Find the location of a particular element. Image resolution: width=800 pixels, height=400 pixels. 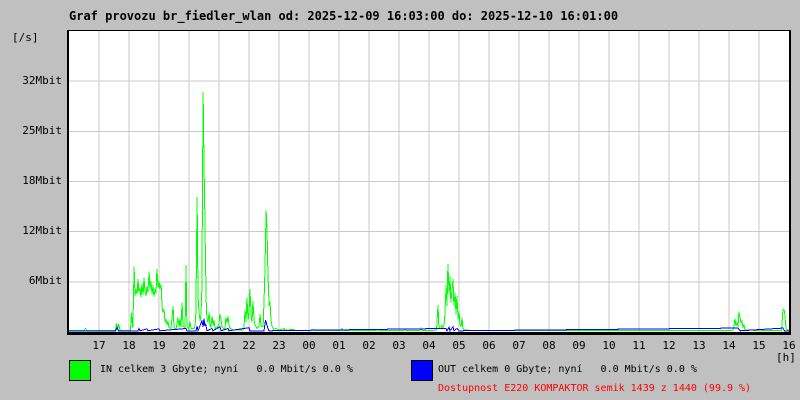

legend-out-swatch is located at coordinates (422, 370).